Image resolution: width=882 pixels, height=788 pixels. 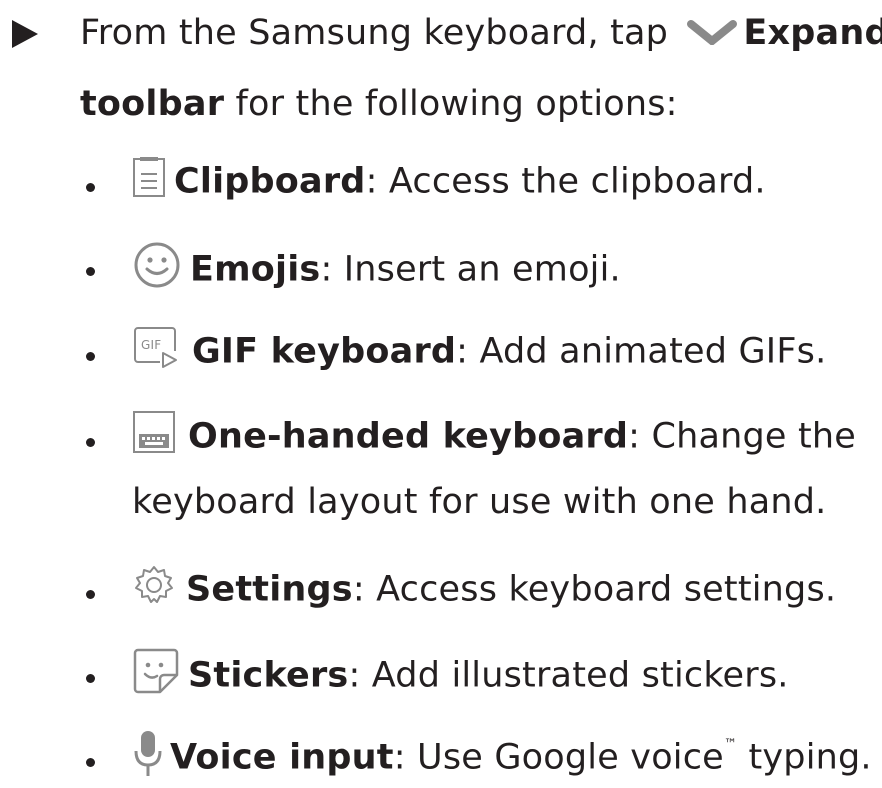 I want to click on list-item-one-handed-keyboard: One-handed keyboard: Change the, so click(x=494, y=437).